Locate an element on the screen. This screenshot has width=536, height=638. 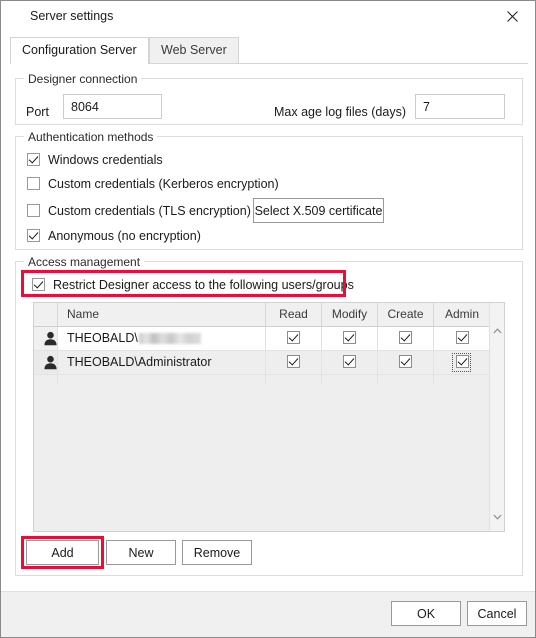
window-title: Server settings is located at coordinates (72, 16).